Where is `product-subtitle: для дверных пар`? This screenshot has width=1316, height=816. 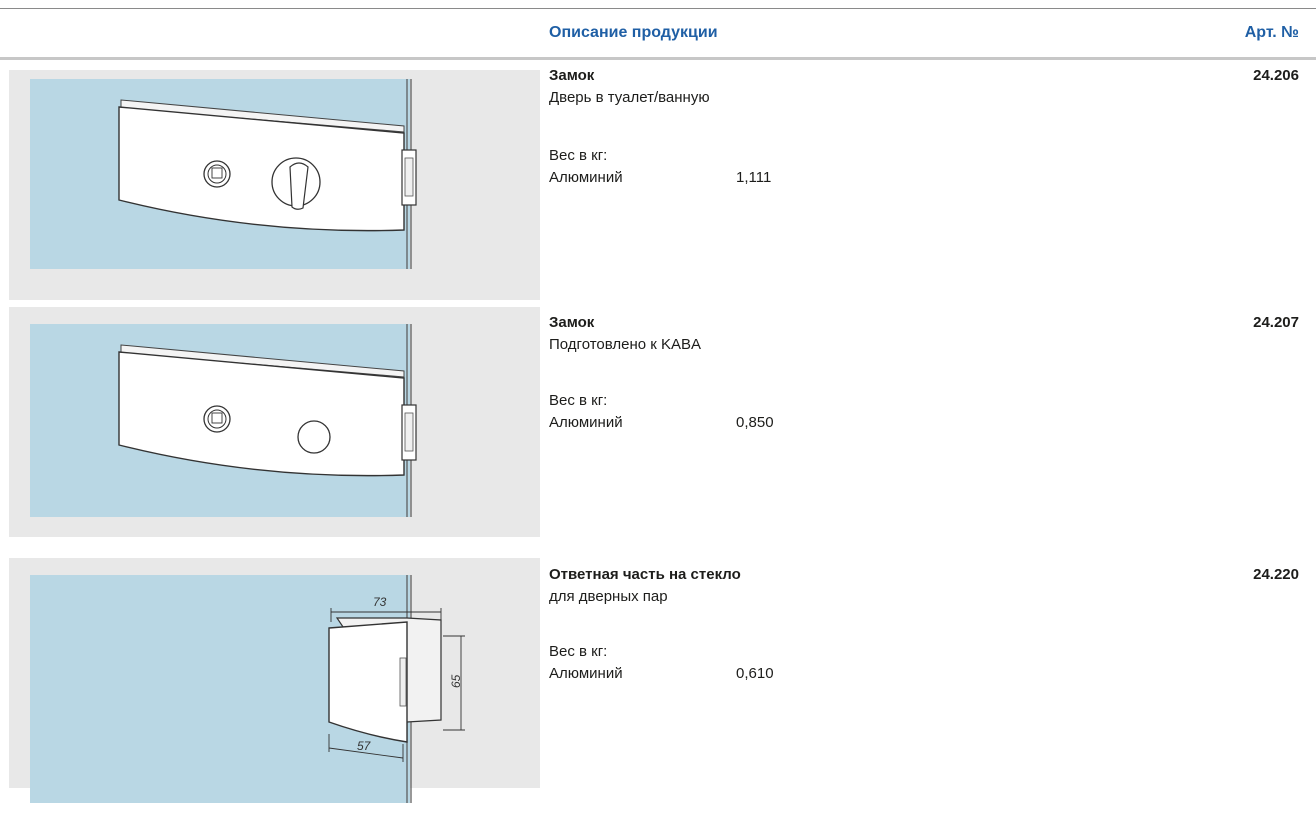 product-subtitle: для дверных пар is located at coordinates (608, 596).